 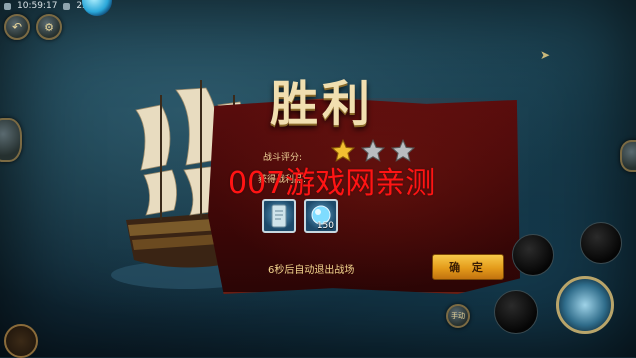 What do you see at coordinates (321, 216) in the screenshot?
I see `reward-item: 150` at bounding box center [321, 216].